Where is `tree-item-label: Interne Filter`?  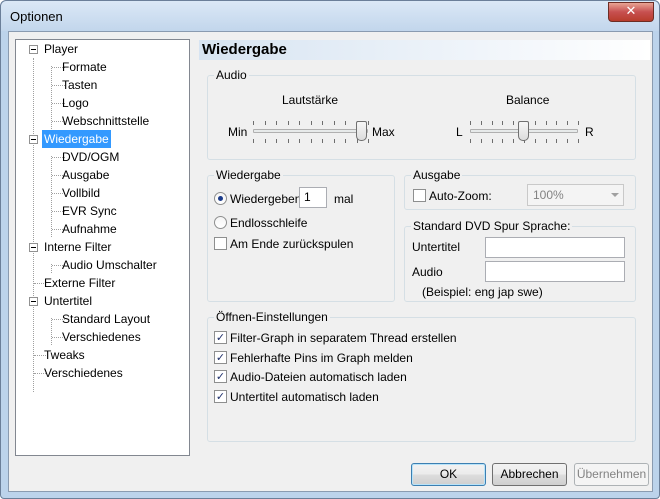 tree-item-label: Interne Filter is located at coordinates (78, 247).